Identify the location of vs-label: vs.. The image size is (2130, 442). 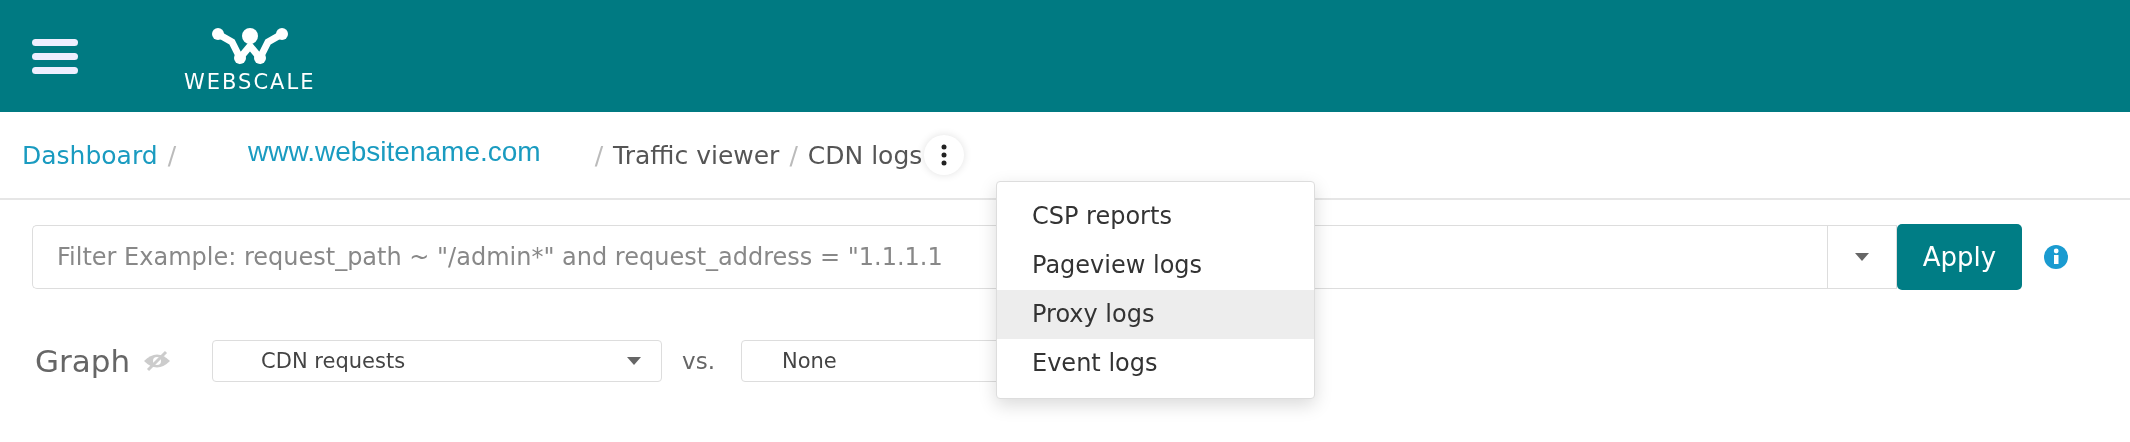
(698, 361).